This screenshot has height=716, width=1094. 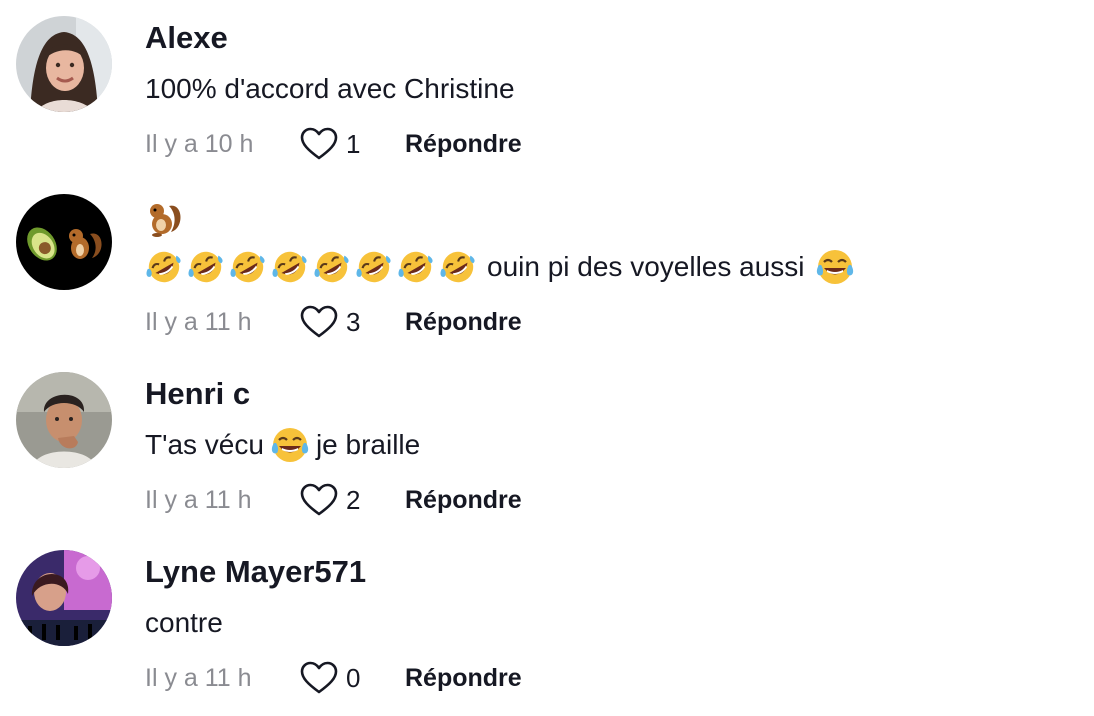 I want to click on comment-text-before: T'as vécu, so click(x=204, y=444).